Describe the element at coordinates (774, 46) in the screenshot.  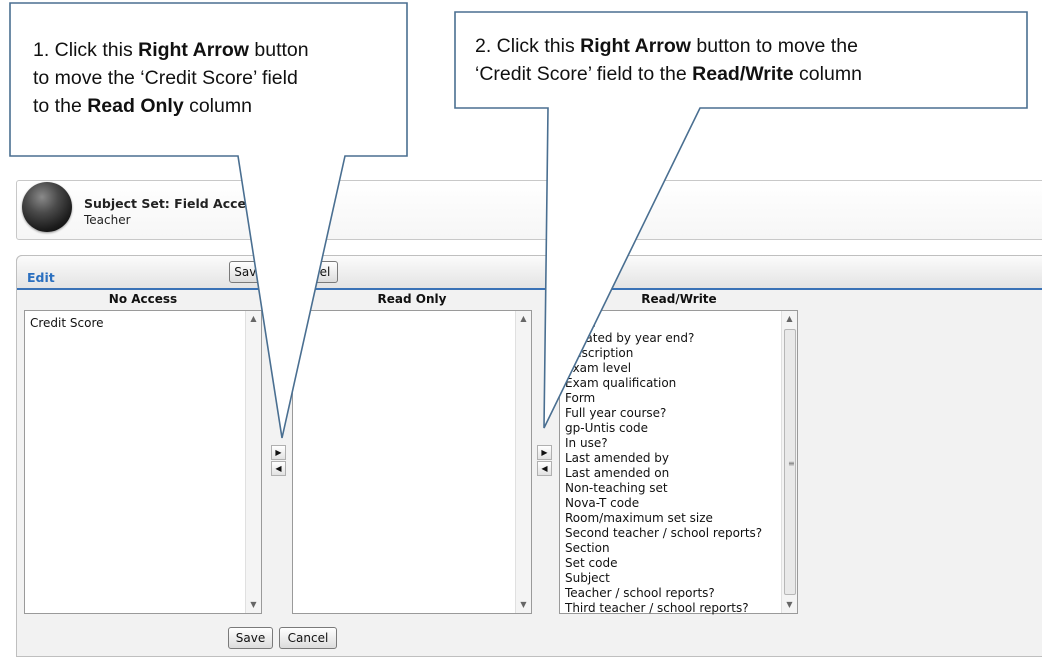
I see `callout-text-segment: button to move the` at that location.